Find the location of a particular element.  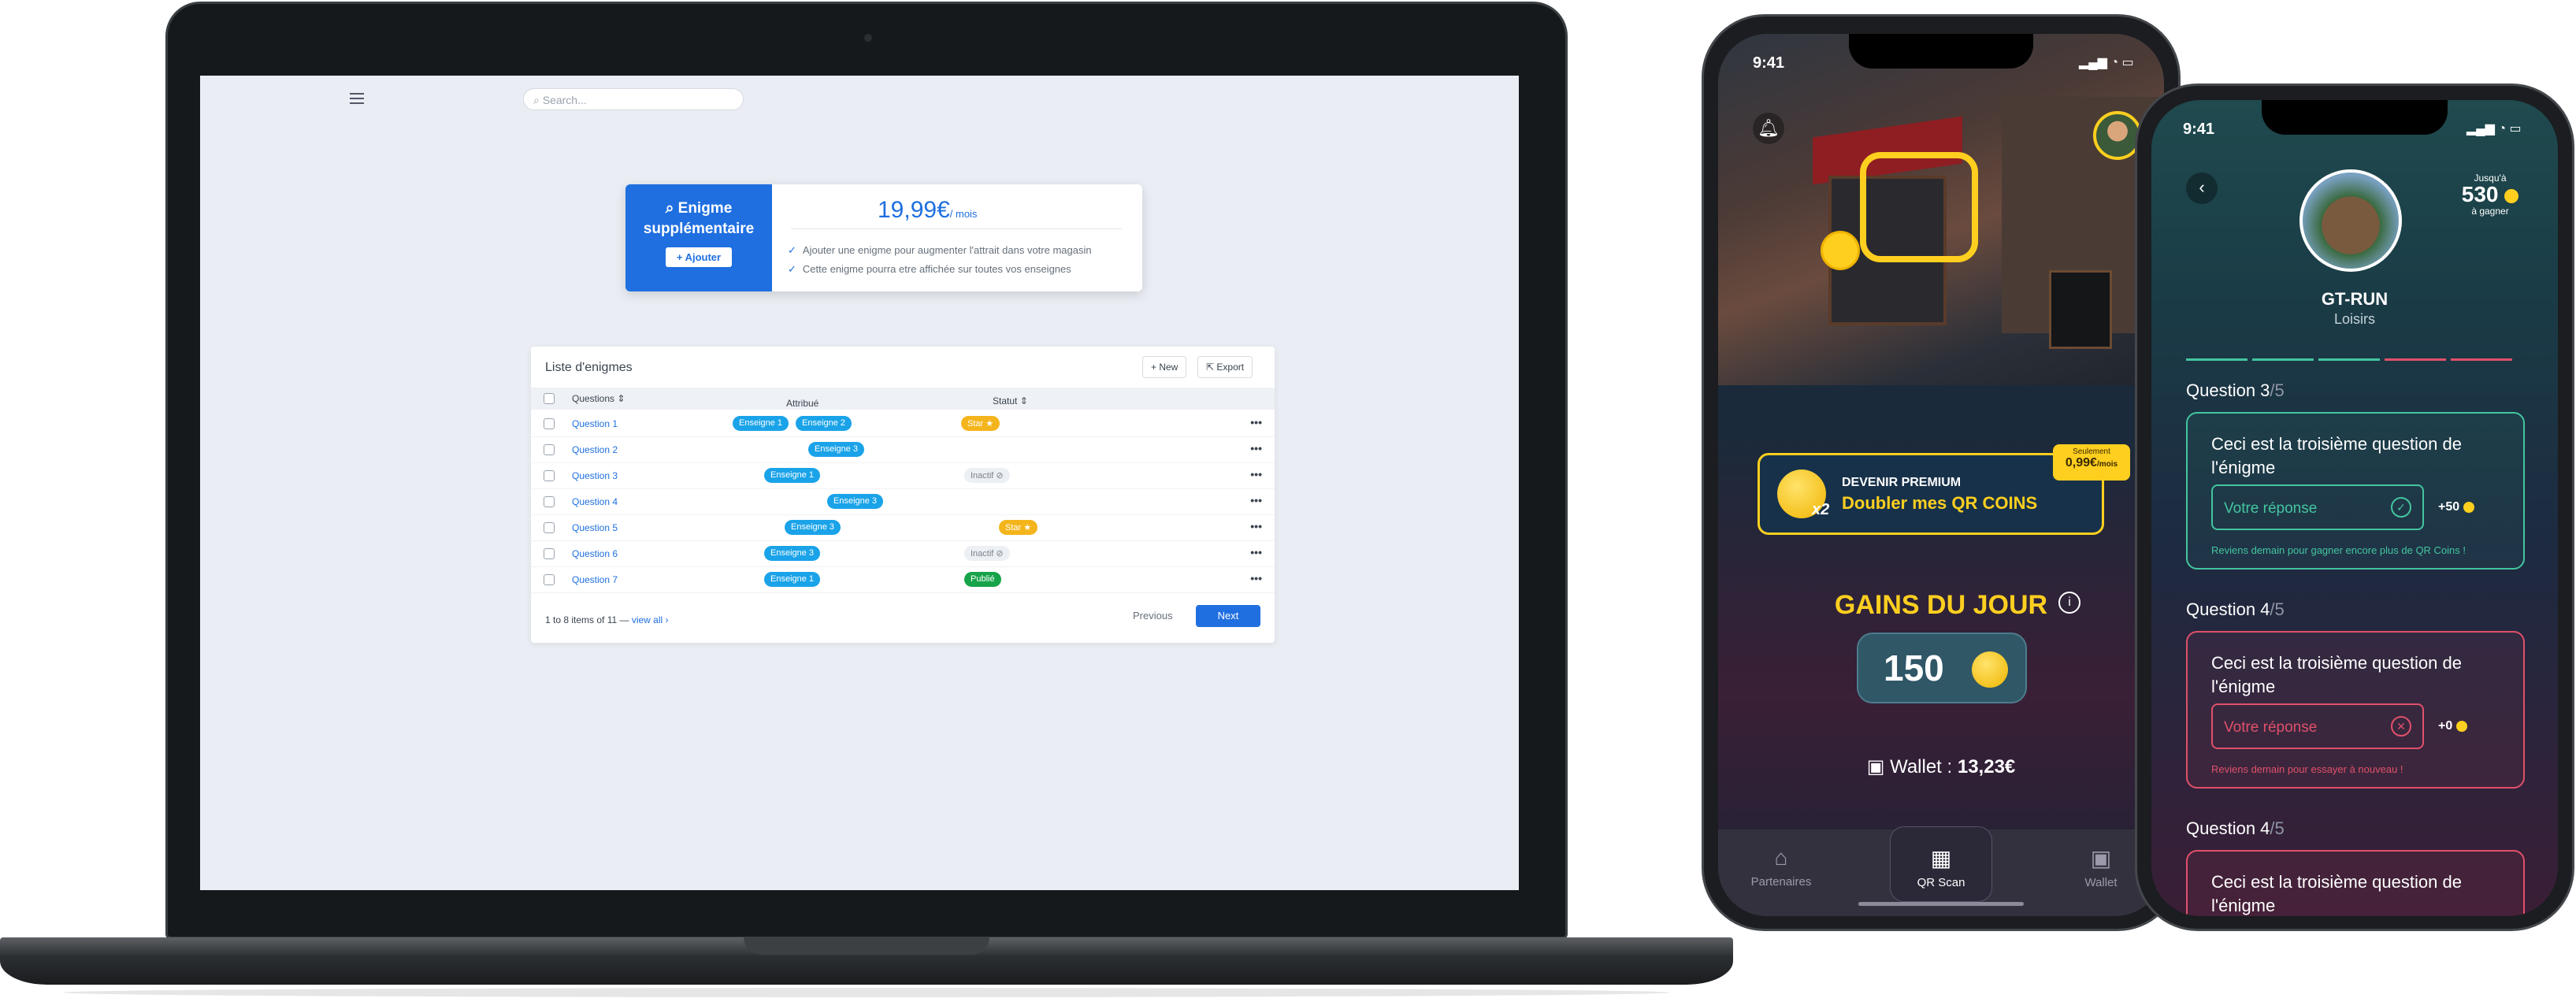

question-label: Question 4 is located at coordinates (2228, 609).